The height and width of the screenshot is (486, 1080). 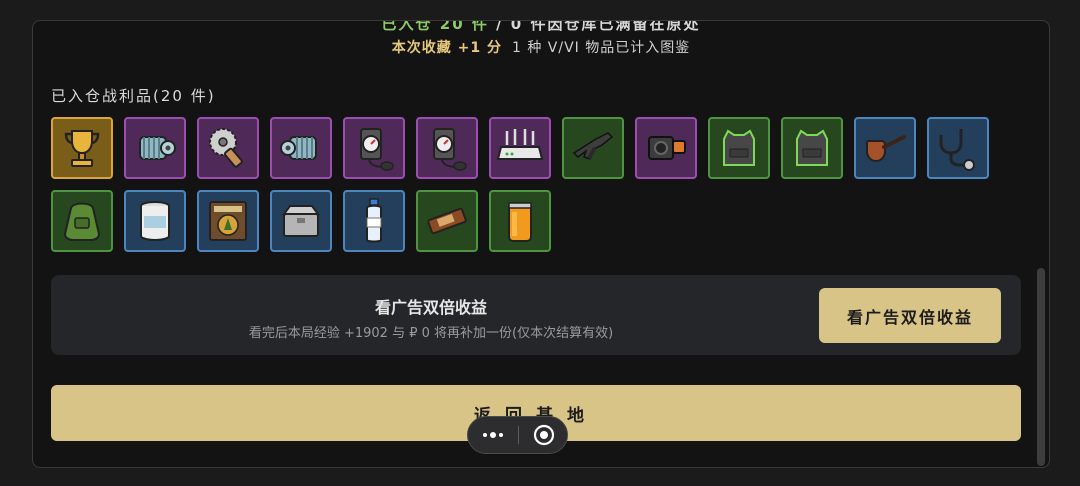 I want to click on water-bottle-icon, so click(x=374, y=220).